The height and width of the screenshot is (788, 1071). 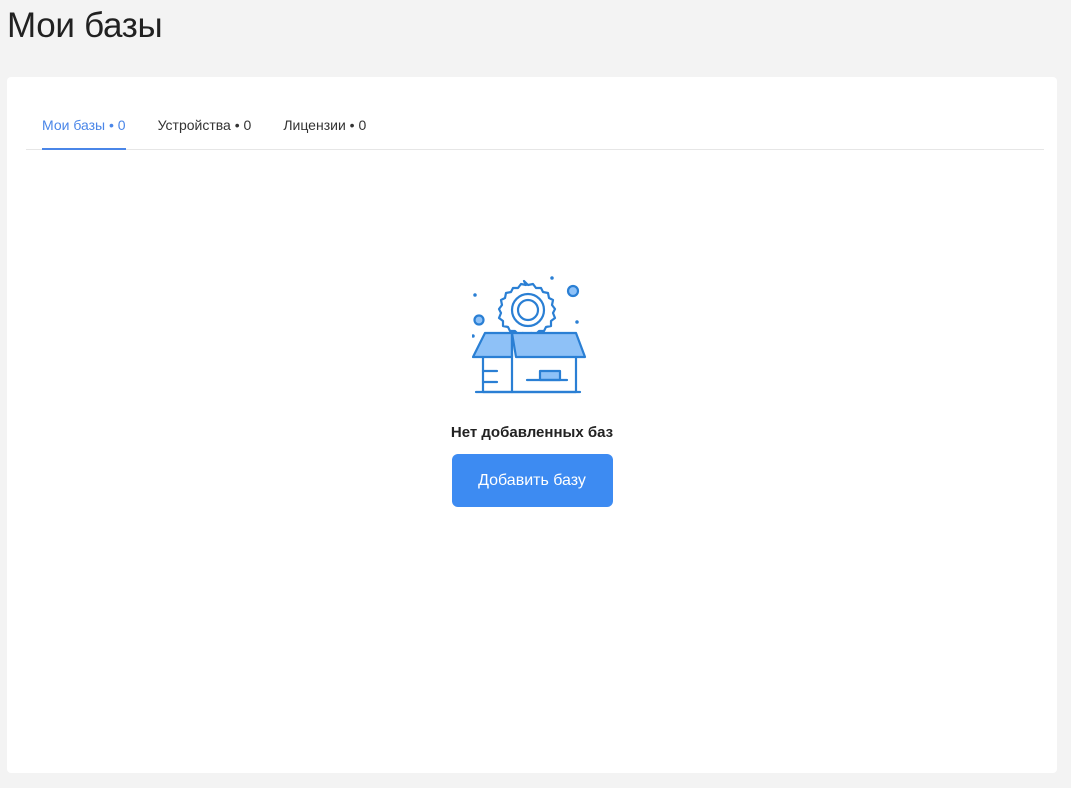 I want to click on tab-devices: Устройства • 0, so click(x=205, y=124).